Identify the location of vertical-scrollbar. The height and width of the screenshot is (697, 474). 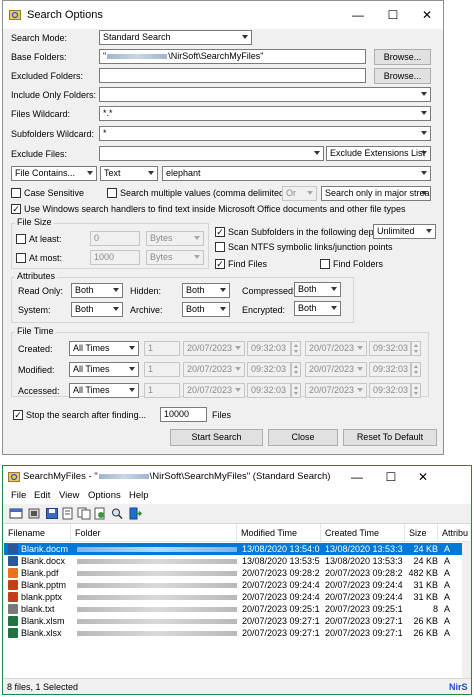
(466, 610).